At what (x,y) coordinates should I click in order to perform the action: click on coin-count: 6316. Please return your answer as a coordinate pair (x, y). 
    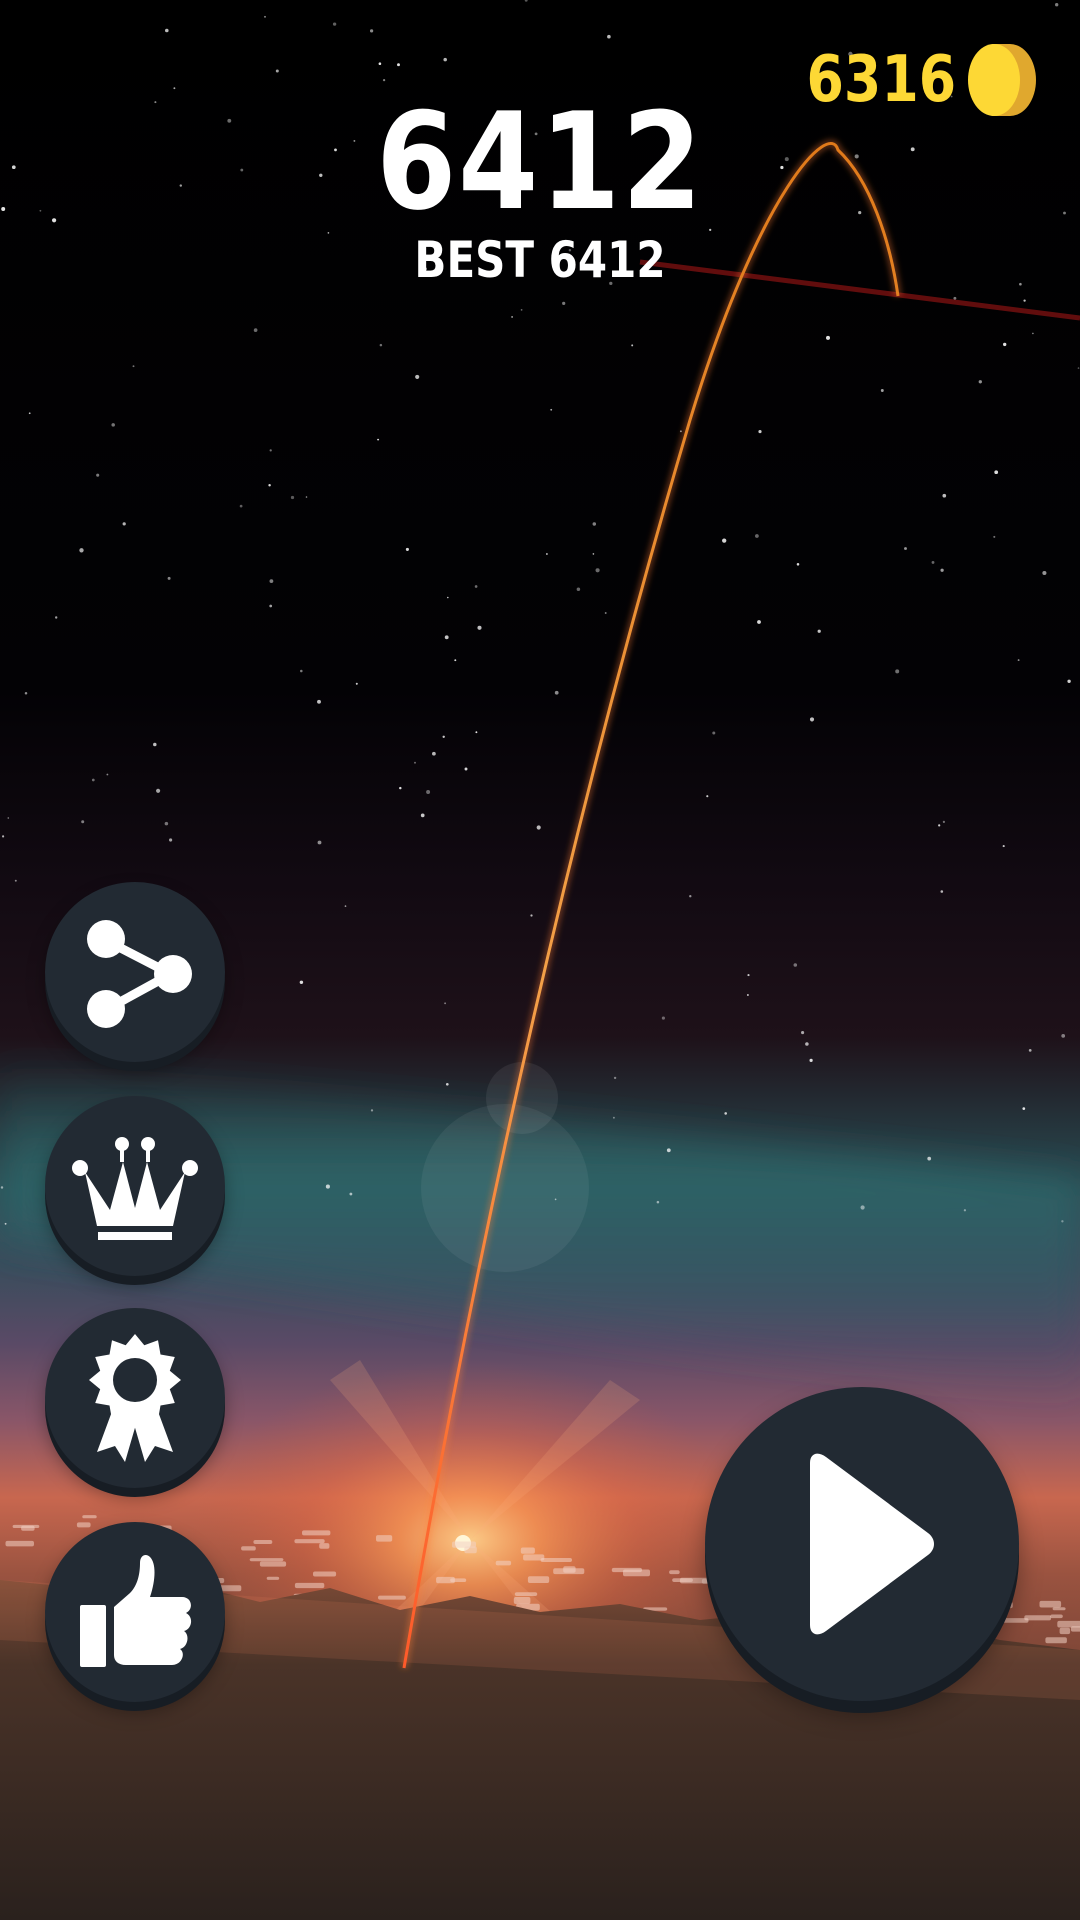
    Looking at the image, I should click on (881, 80).